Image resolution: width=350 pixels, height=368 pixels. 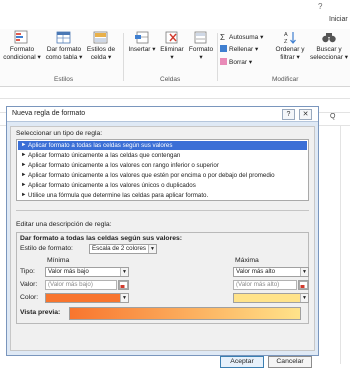 What do you see at coordinates (244, 49) in the screenshot?
I see `fill-label: Rellenar ▾` at bounding box center [244, 49].